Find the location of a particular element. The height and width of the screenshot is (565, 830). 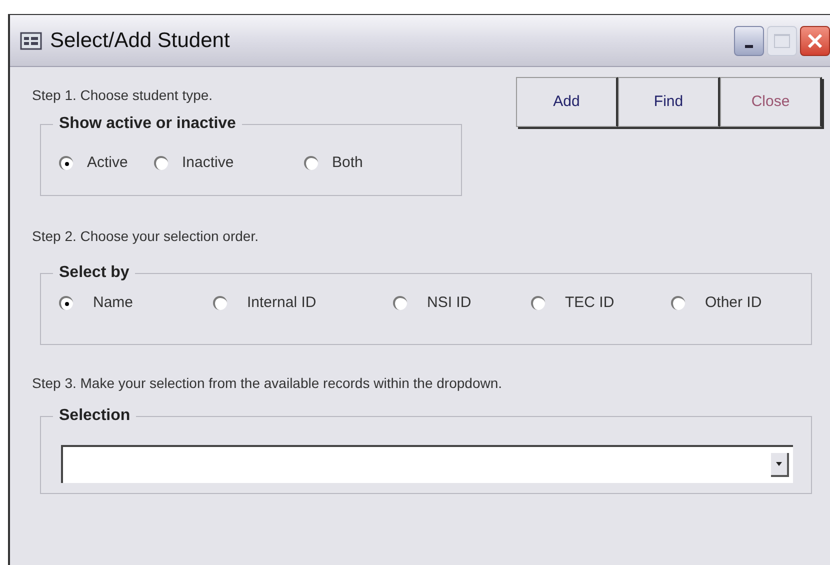

step-instruction: Step 2. Choose your selection order. is located at coordinates (146, 236).